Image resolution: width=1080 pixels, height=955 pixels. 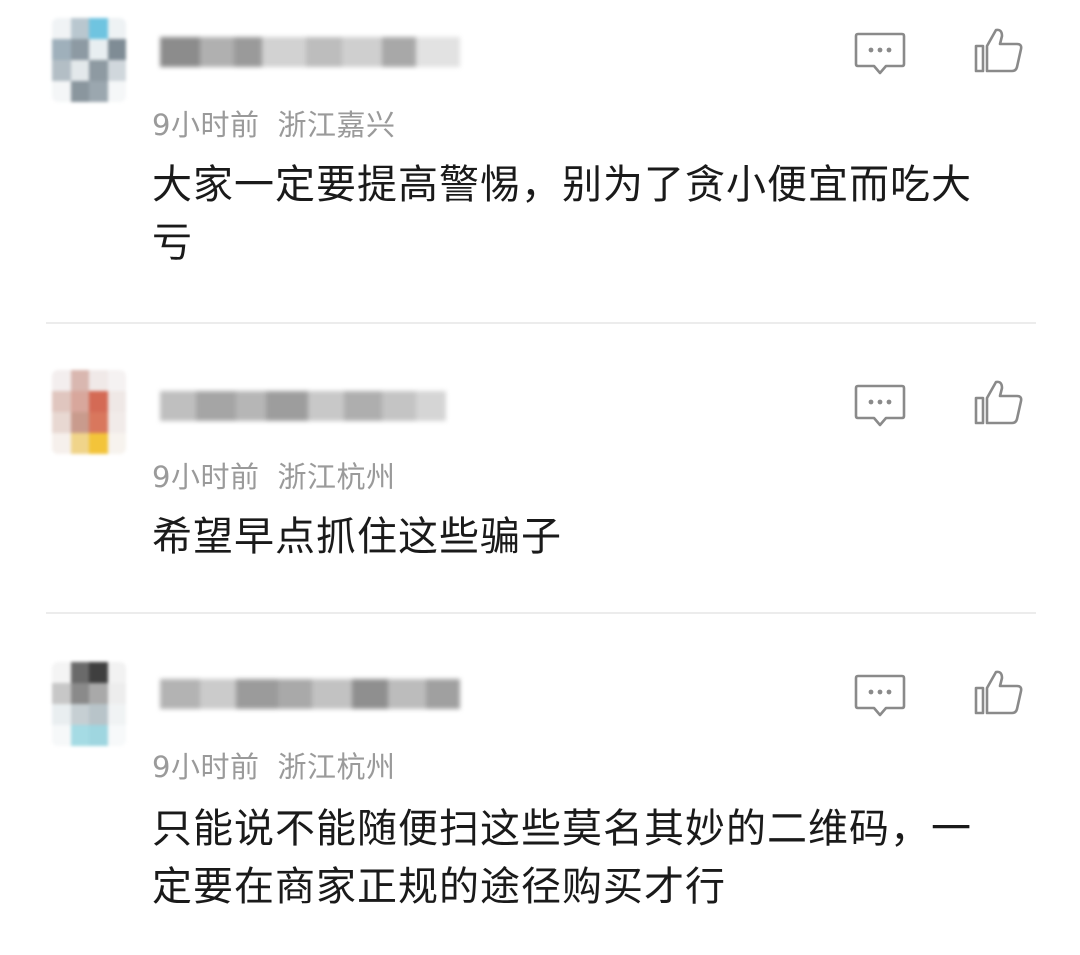 I want to click on comment-text: 希望早点抓住这些骗子, so click(x=357, y=537).